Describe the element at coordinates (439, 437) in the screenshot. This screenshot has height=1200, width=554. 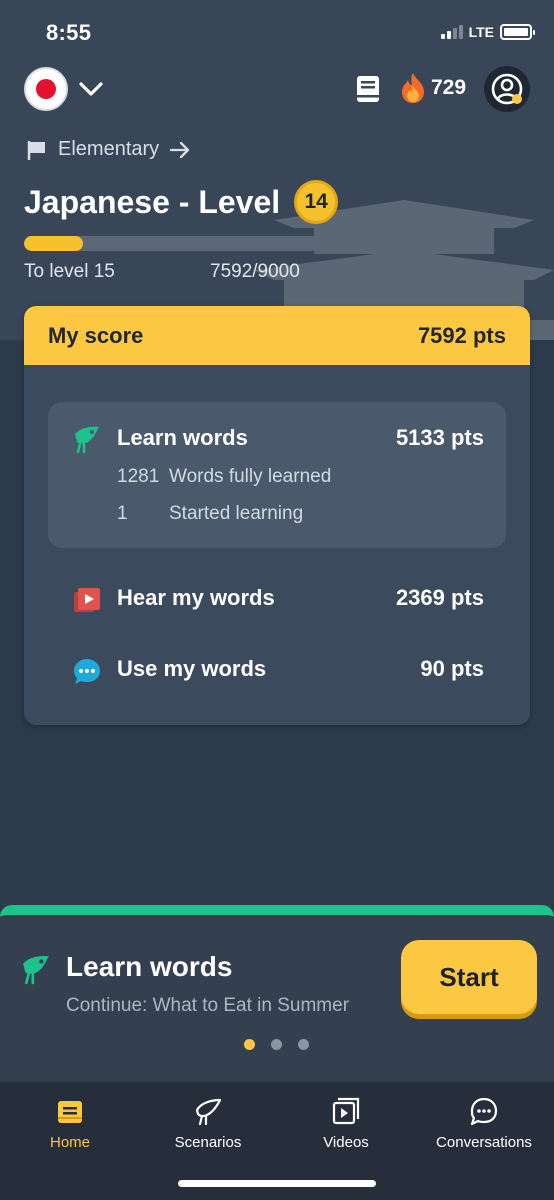
I see `learn-words-pts: 5133 pts` at that location.